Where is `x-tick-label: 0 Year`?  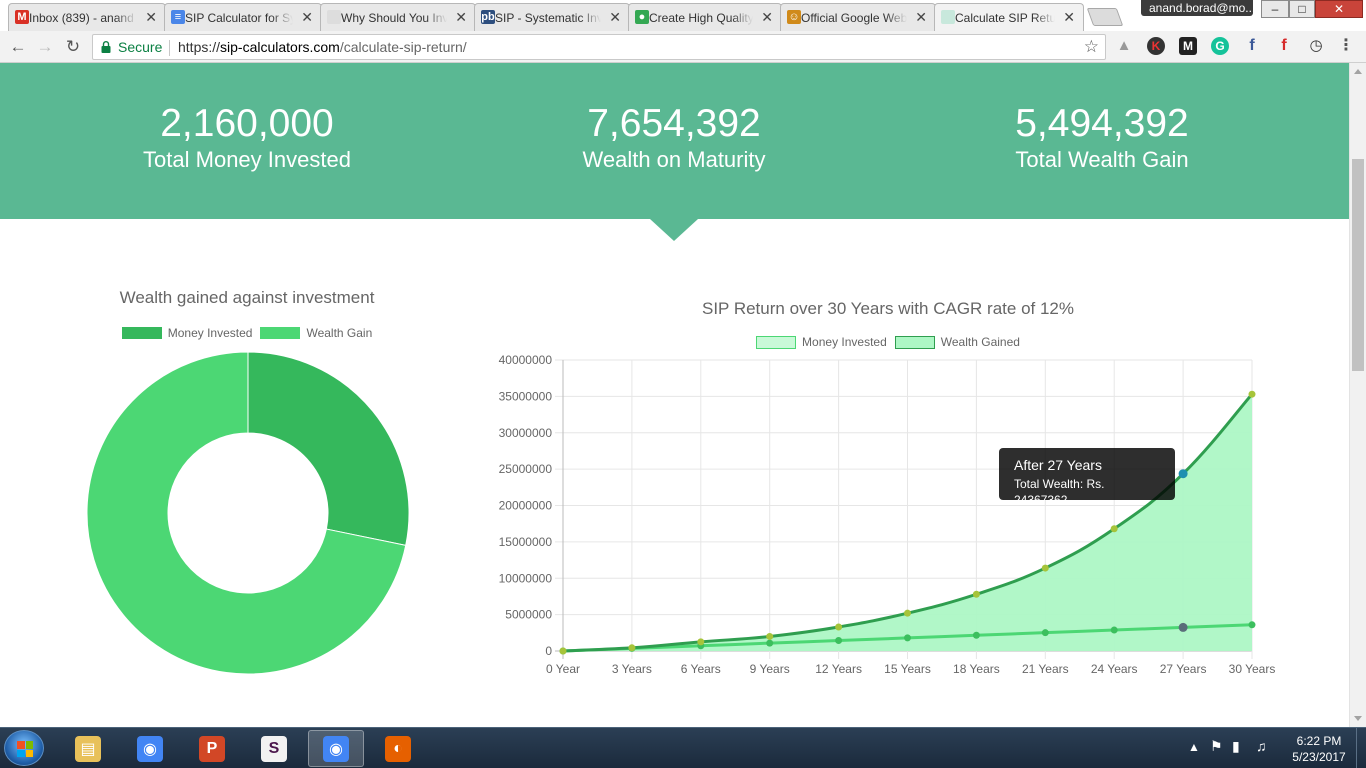 x-tick-label: 0 Year is located at coordinates (563, 669).